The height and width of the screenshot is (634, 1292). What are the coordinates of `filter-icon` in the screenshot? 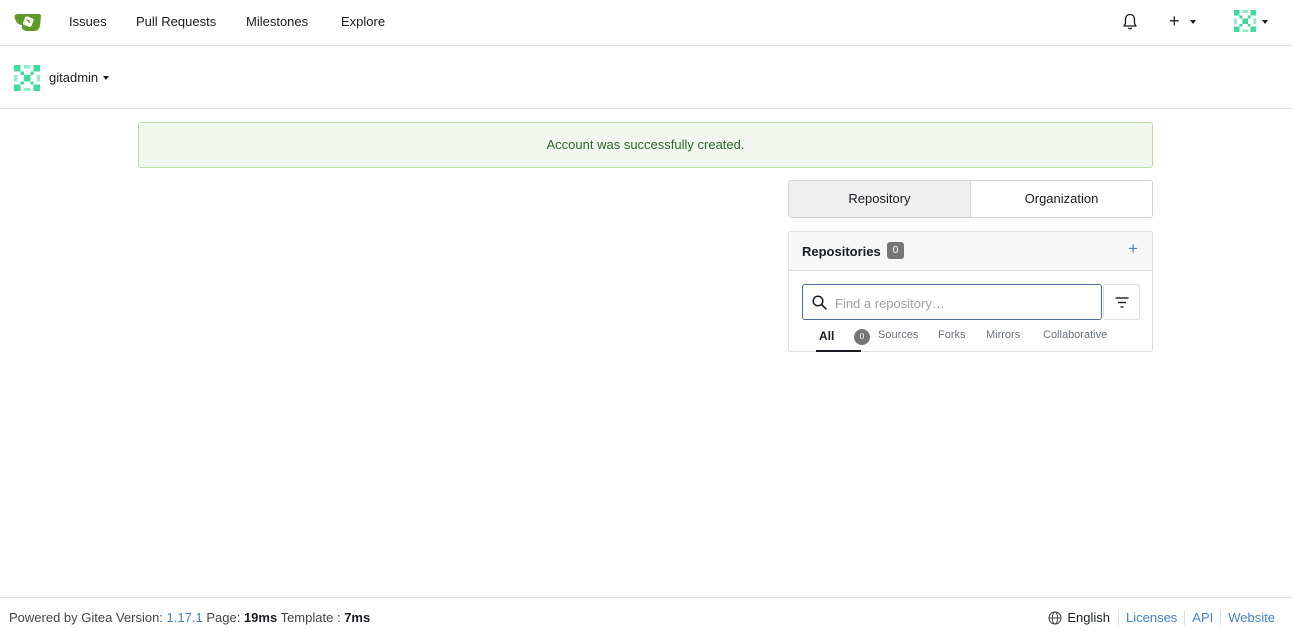 It's located at (1122, 302).